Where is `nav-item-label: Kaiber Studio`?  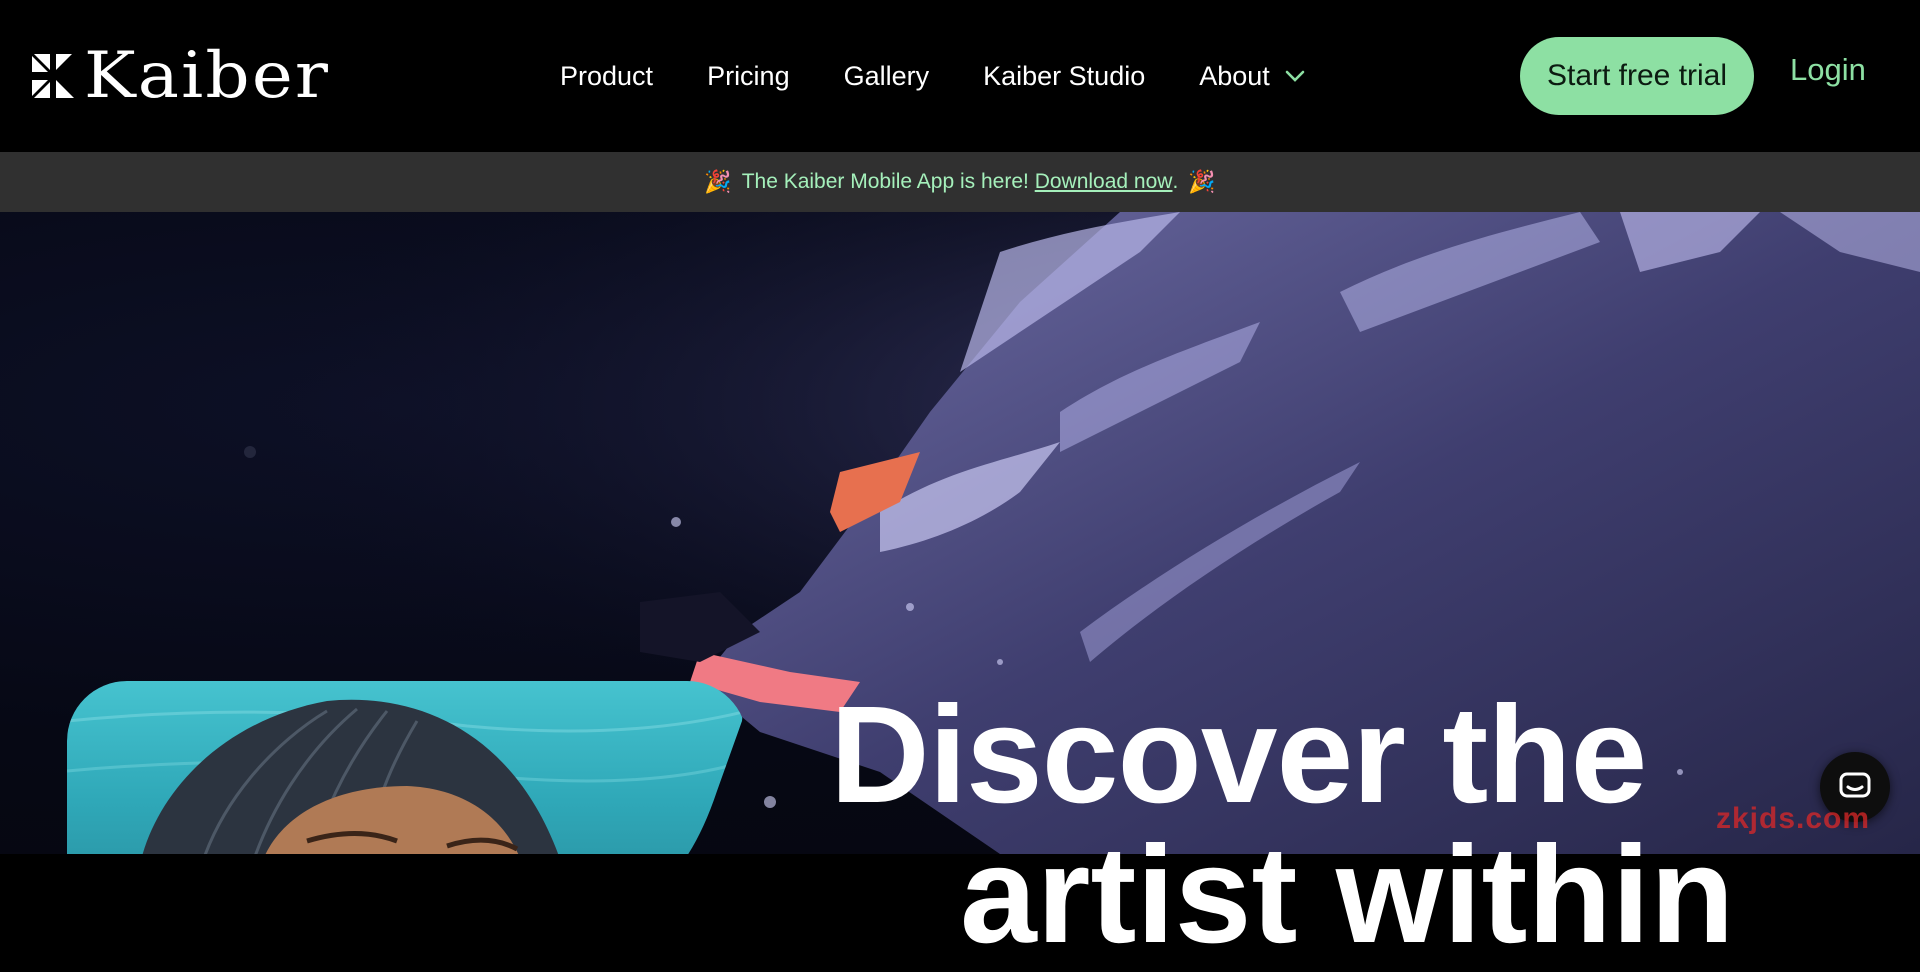
nav-item-label: Kaiber Studio is located at coordinates (1064, 75).